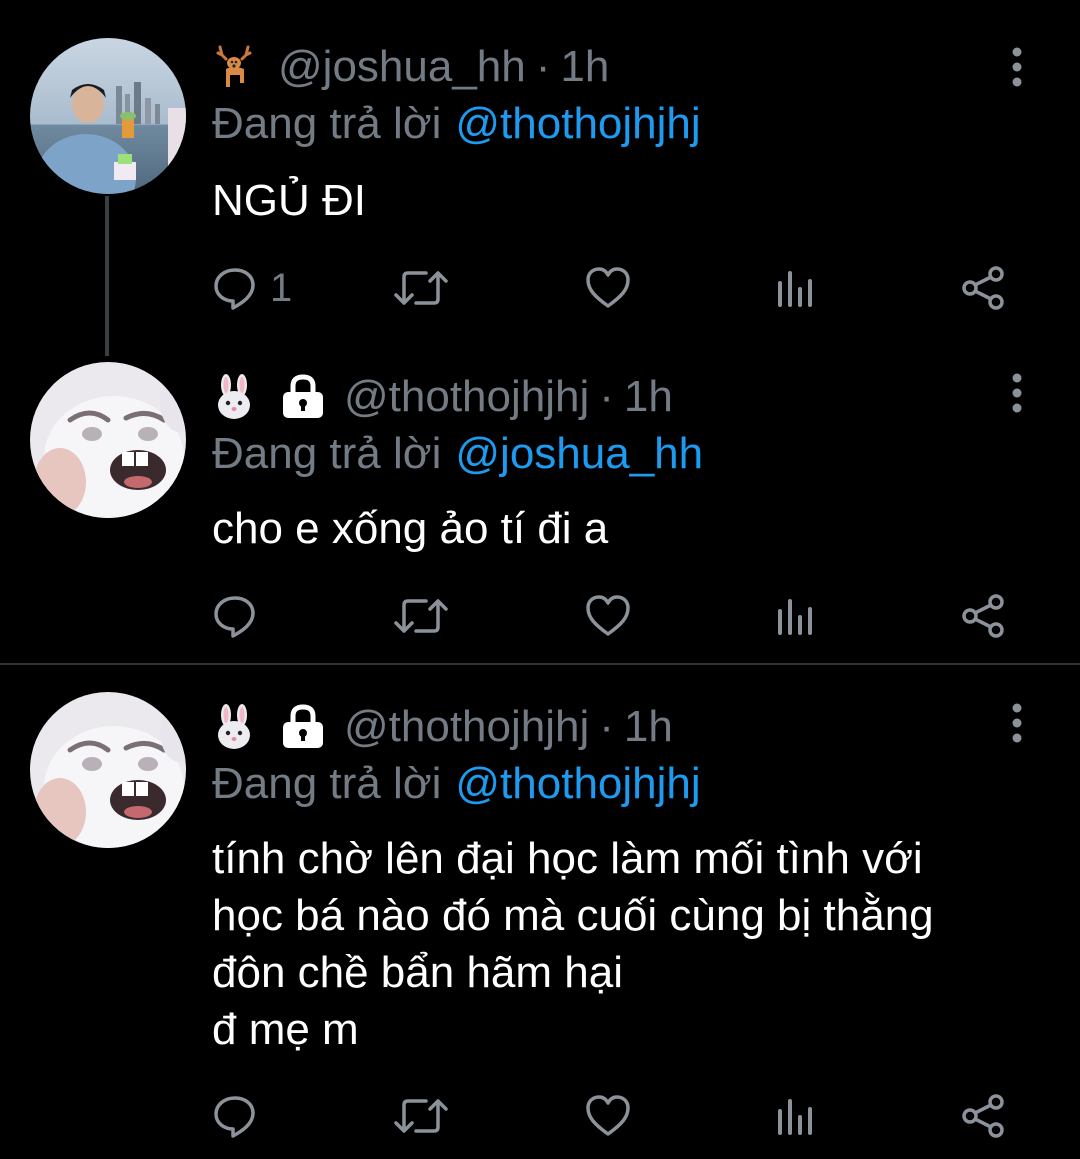 Image resolution: width=1080 pixels, height=1159 pixels. I want to click on replying-to: Đang trả lời @joshua_hh, so click(457, 454).